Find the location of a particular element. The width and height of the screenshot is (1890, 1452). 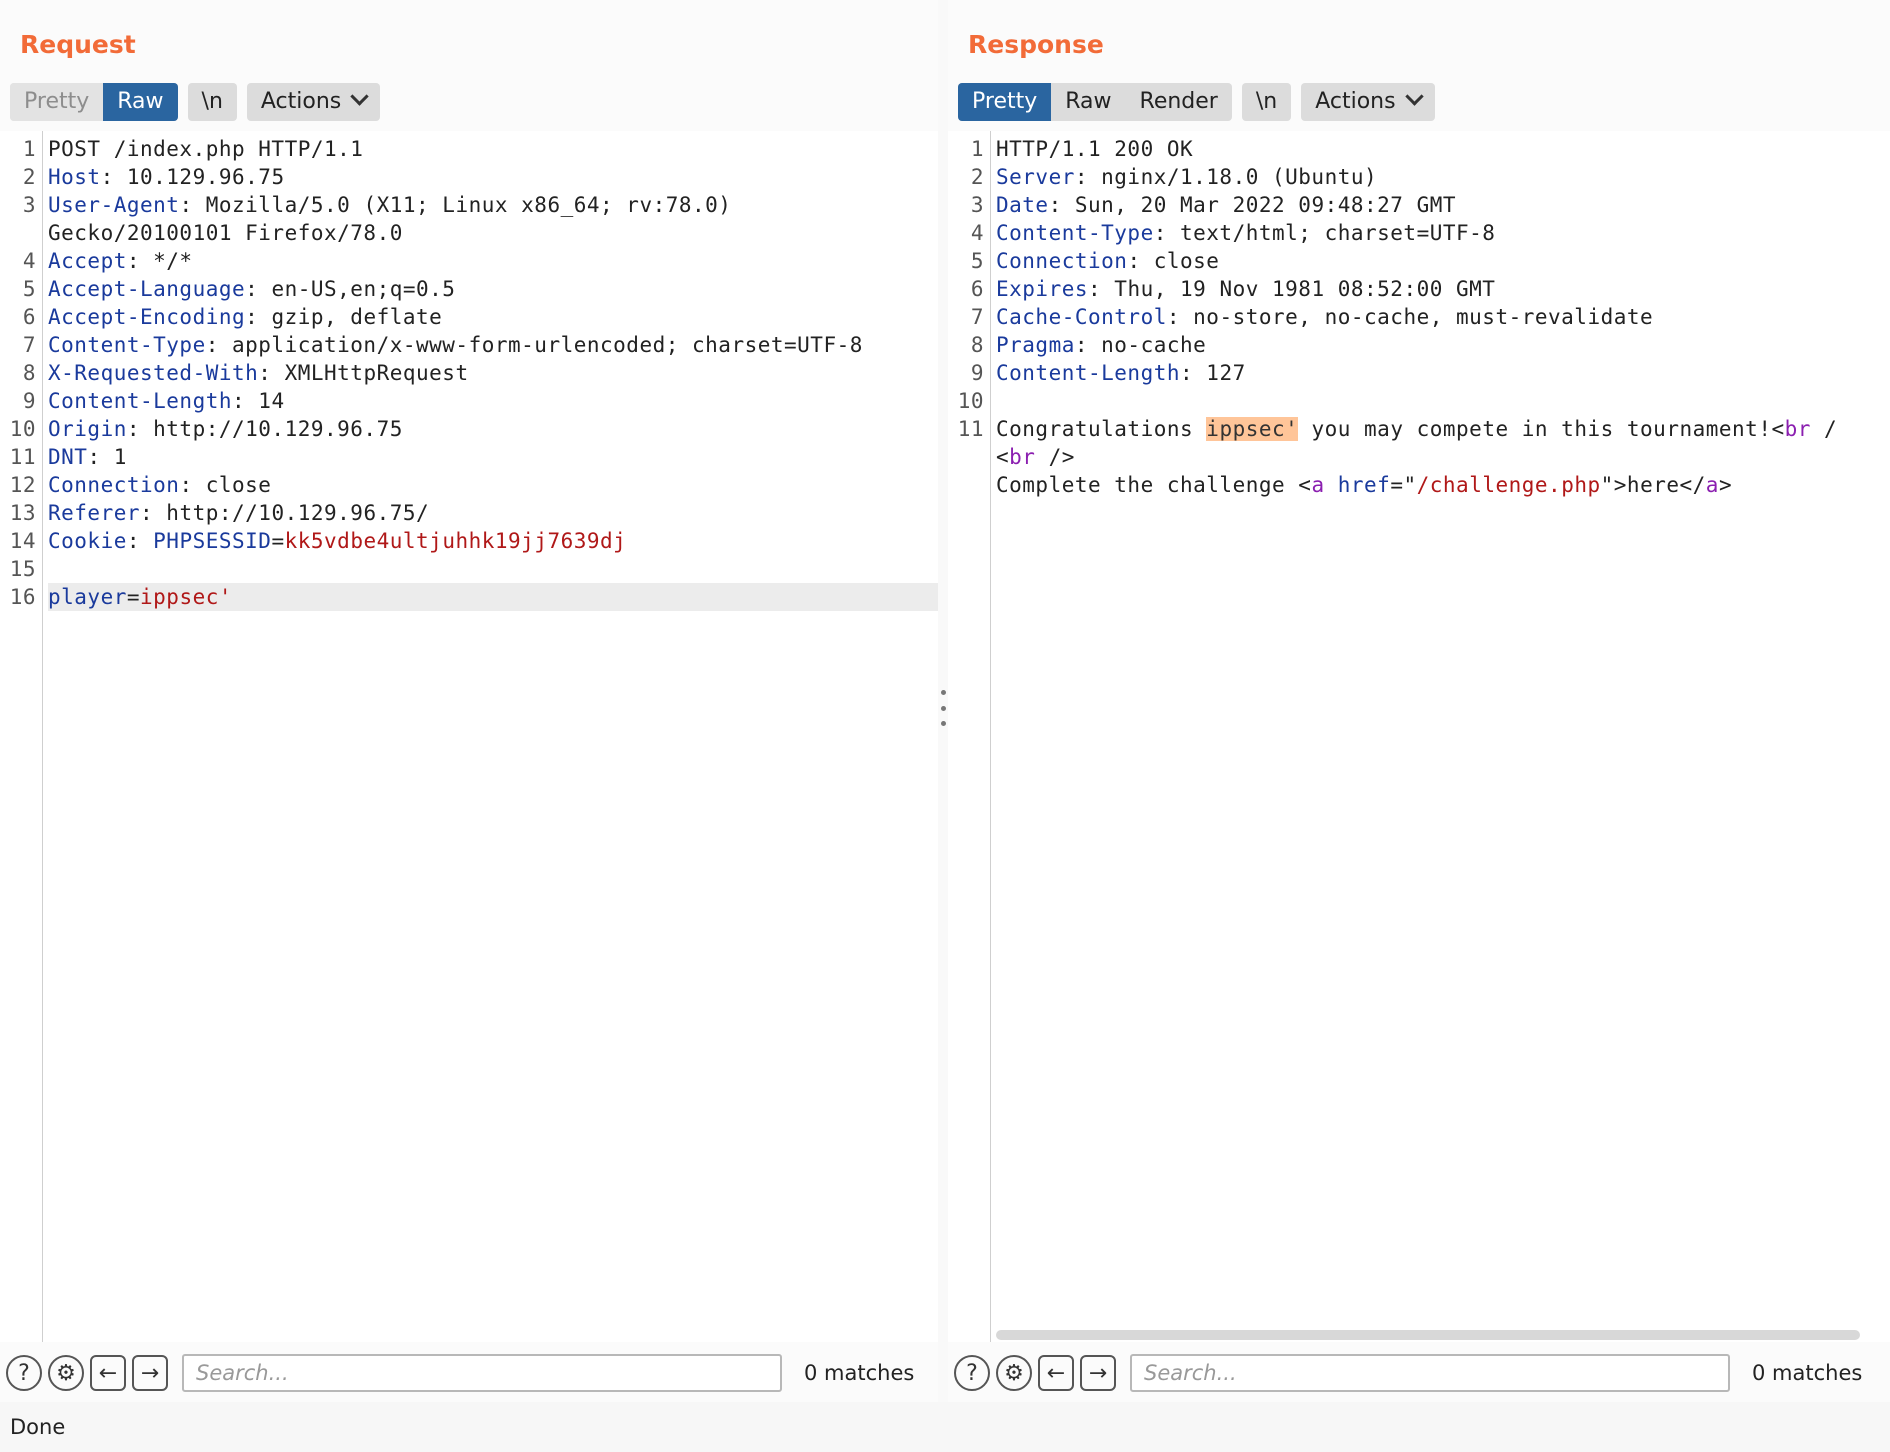

code-line: 10 Origin: http://10.129.96.75 is located at coordinates (469, 429).